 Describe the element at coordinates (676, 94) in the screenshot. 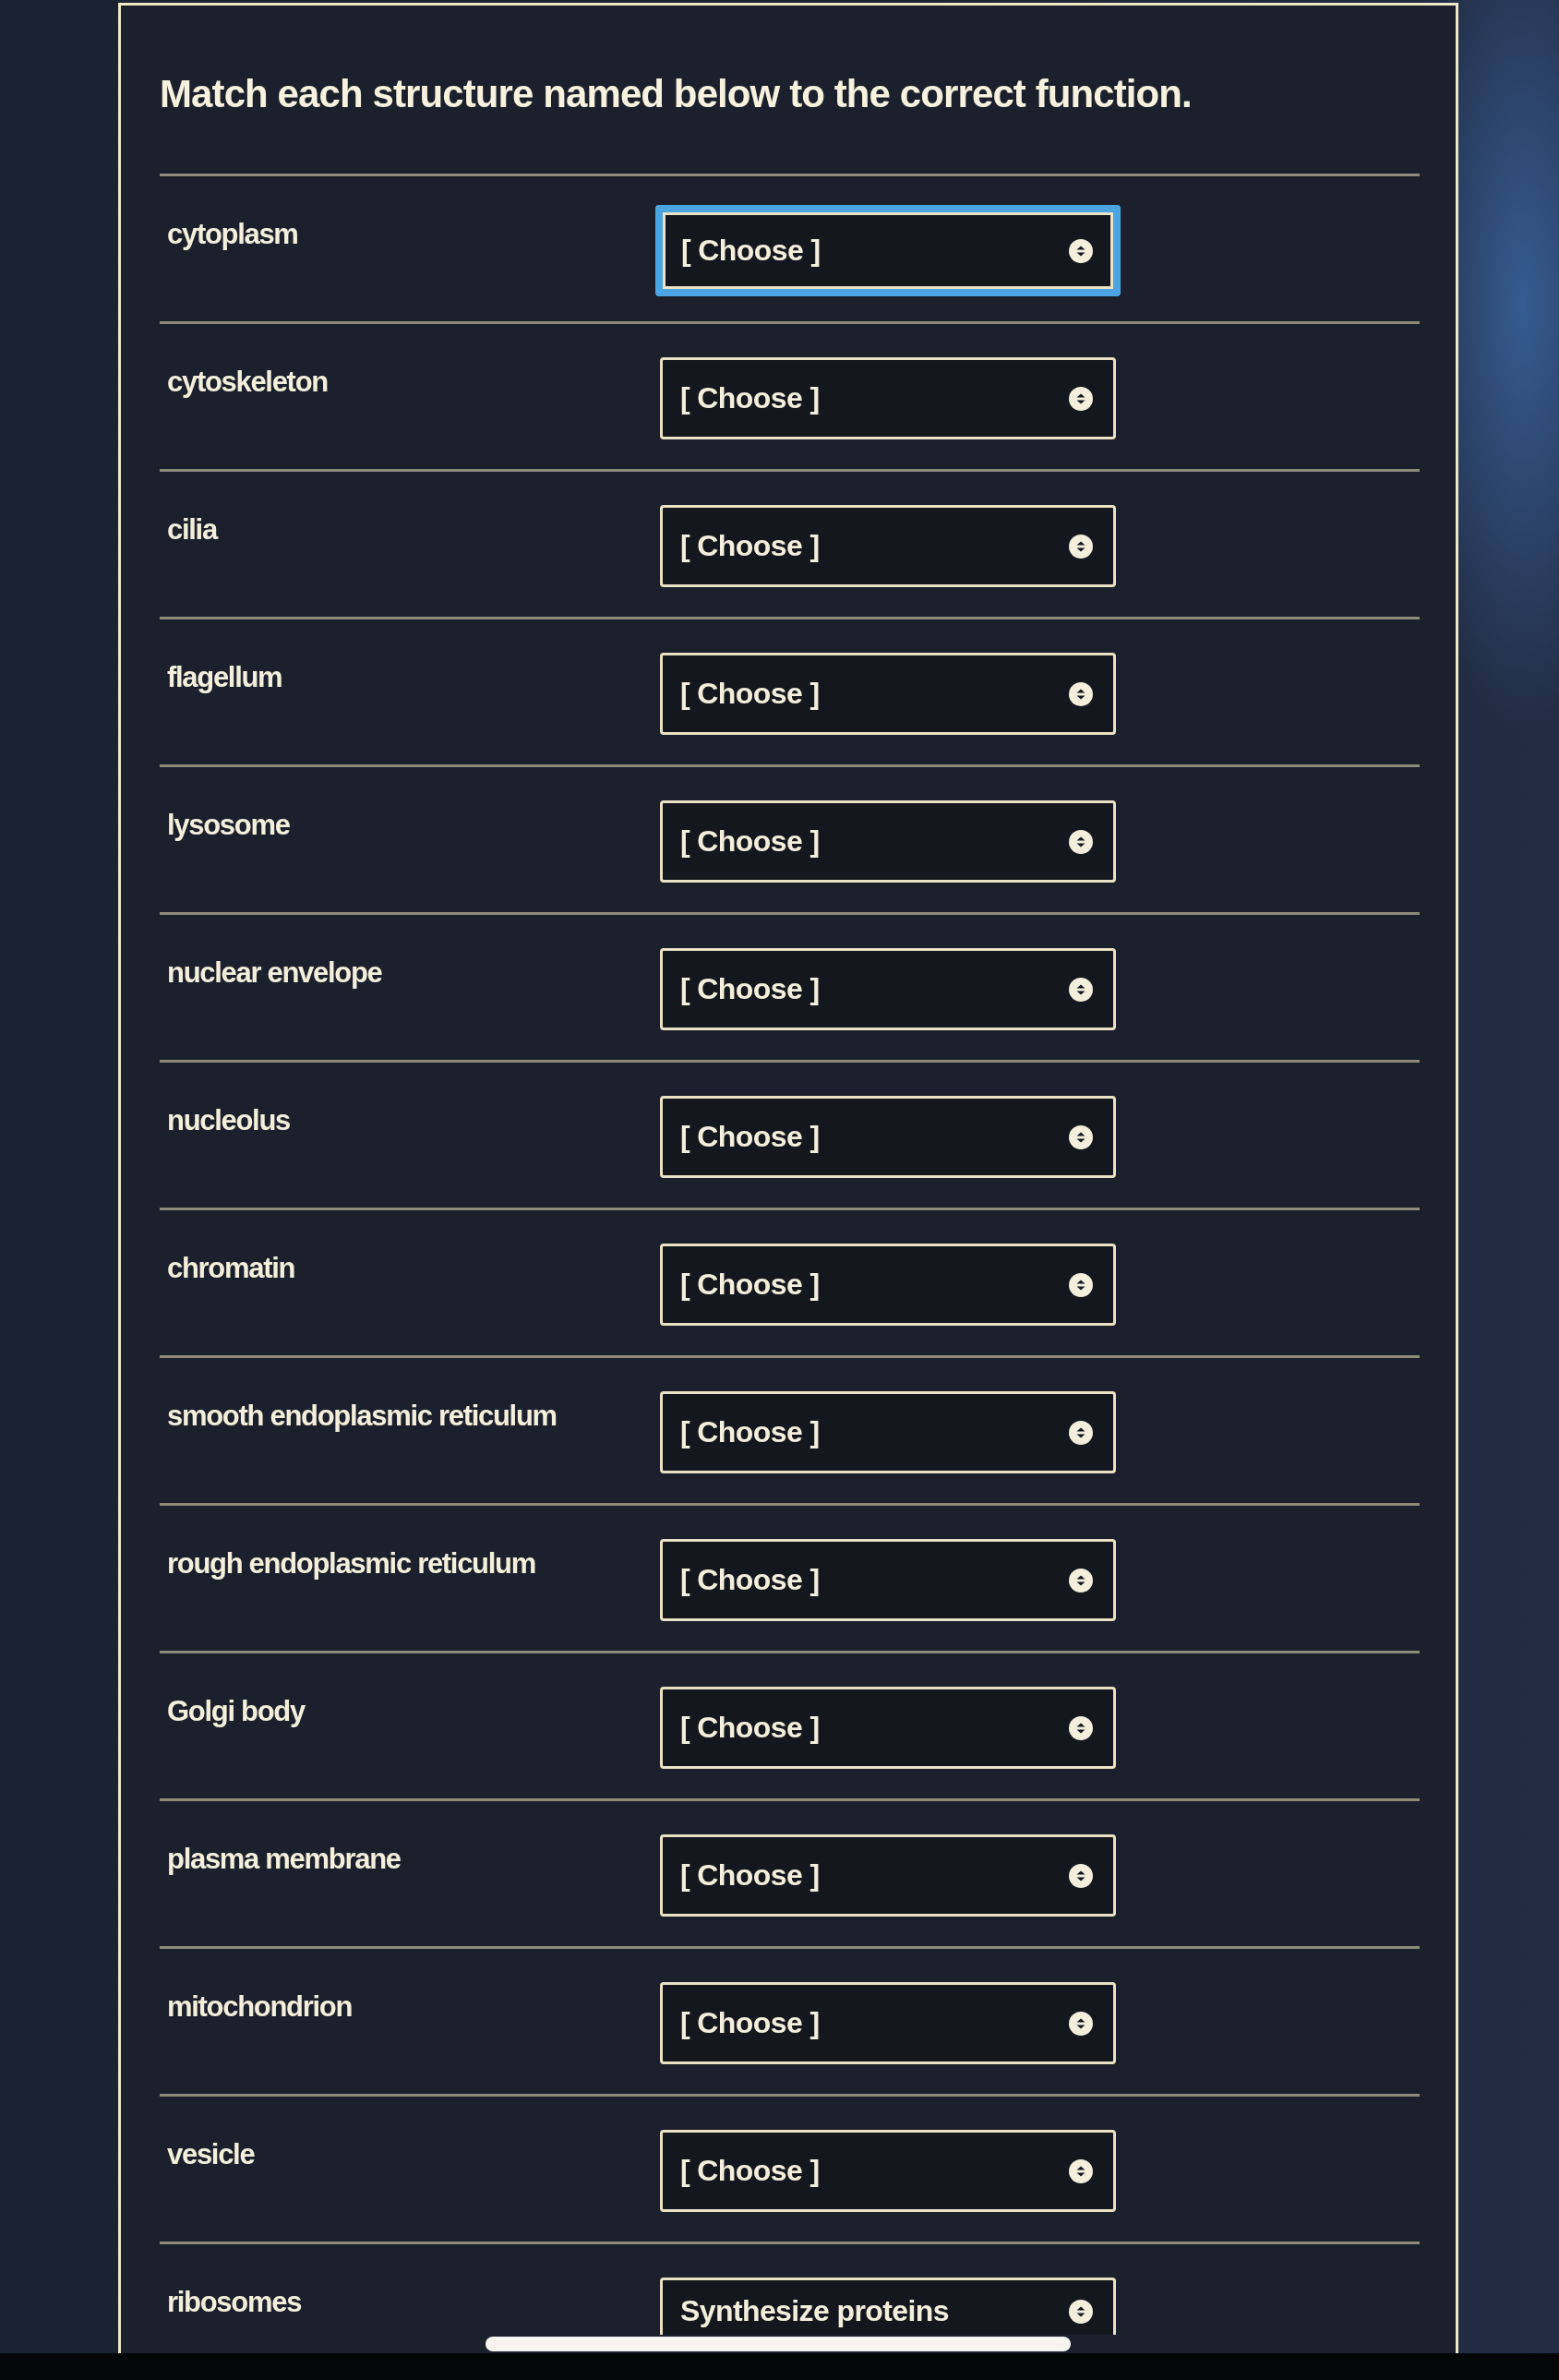

I see `question-text: Match each structure named below to the correct function.` at that location.